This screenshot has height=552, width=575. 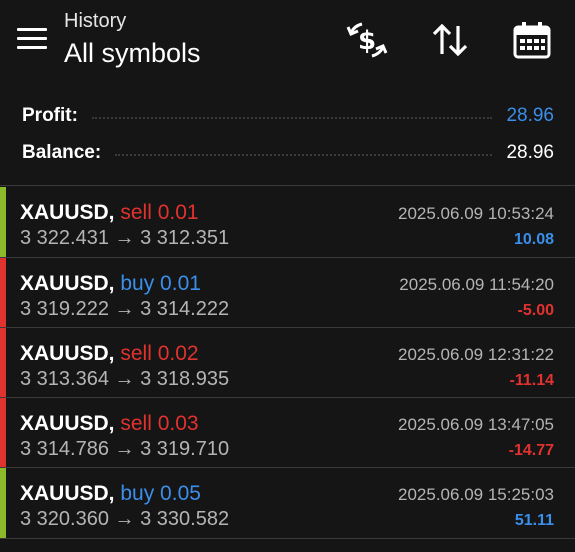 I want to click on trade-title: XAUUSD, buy 0.01, so click(x=110, y=284).